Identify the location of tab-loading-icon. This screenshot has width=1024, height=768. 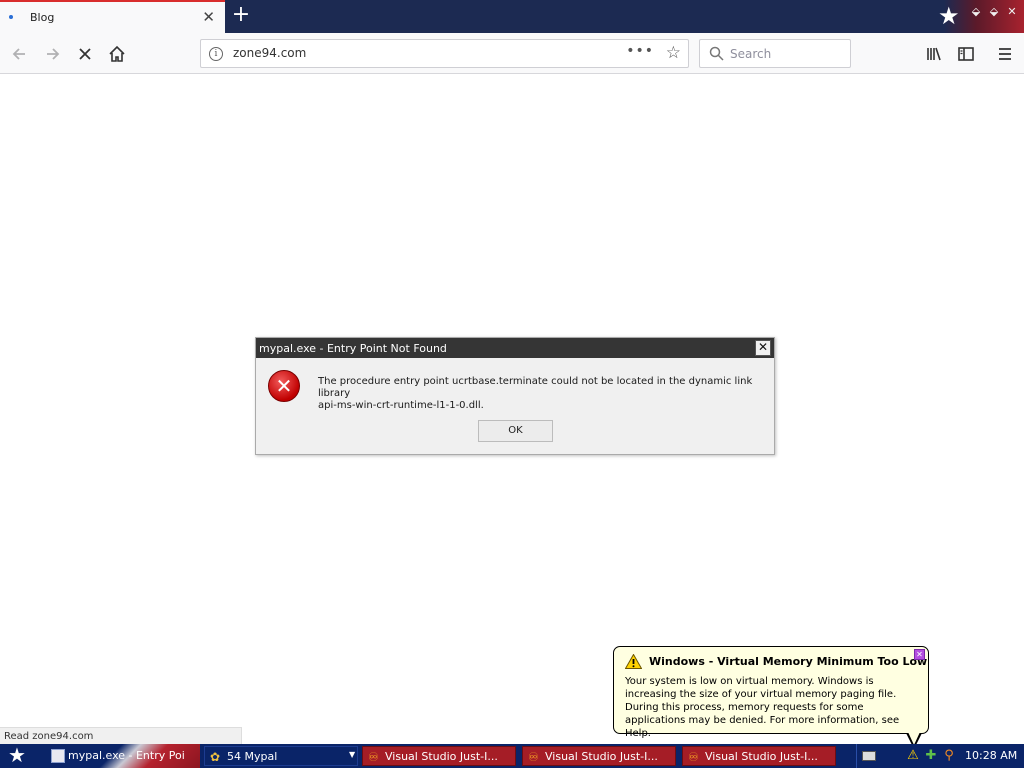
(11, 17).